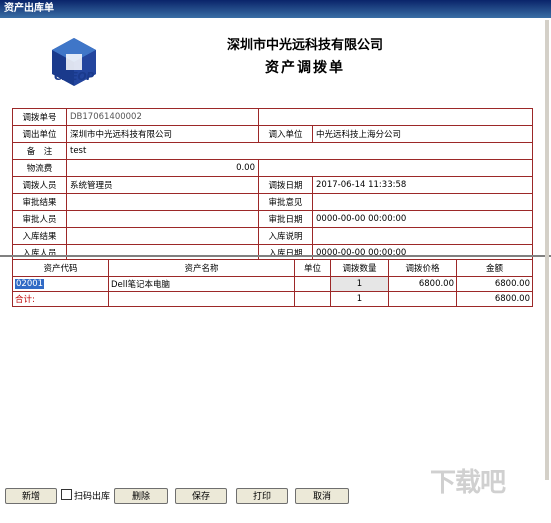 The height and width of the screenshot is (523, 551). I want to click on scan-out-checkbox: 扫码出库, so click(85, 496).